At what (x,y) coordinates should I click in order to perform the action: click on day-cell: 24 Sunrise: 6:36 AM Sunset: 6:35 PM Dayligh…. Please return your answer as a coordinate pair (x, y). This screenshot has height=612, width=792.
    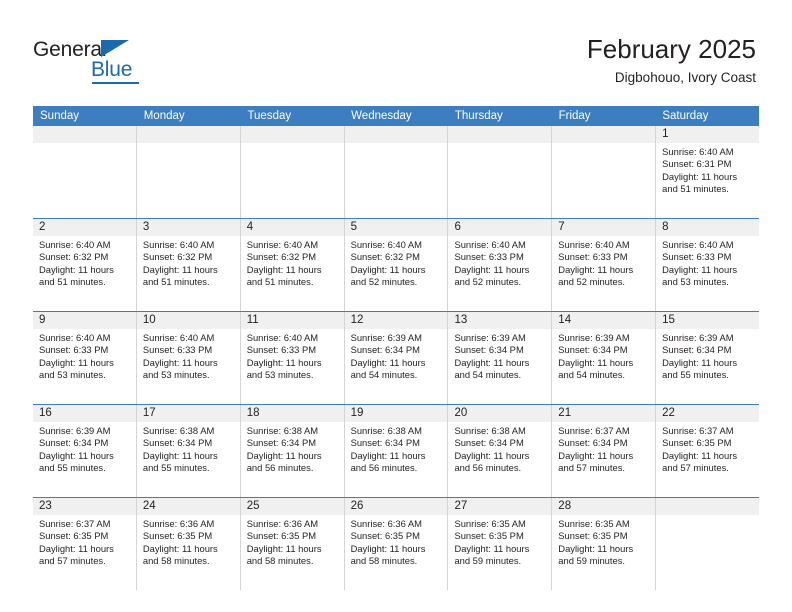
    Looking at the image, I should click on (188, 544).